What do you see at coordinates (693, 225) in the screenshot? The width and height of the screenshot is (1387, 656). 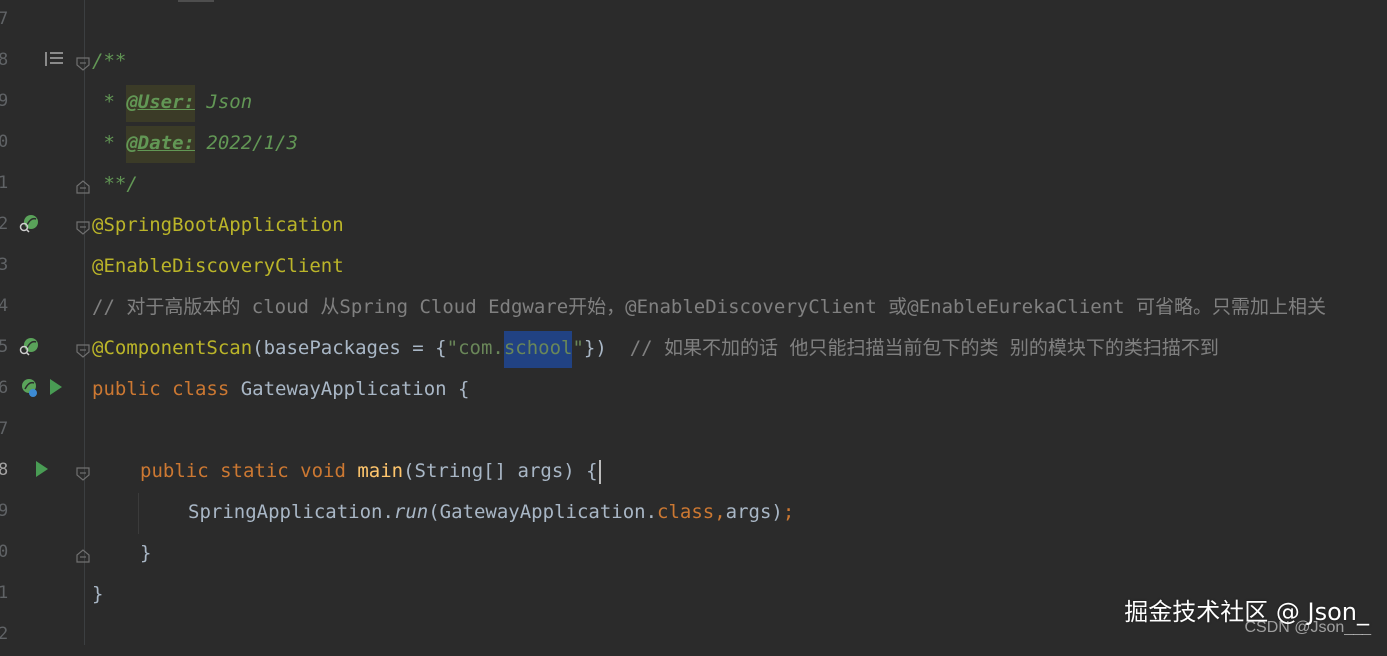 I see `code-line: 2 @SpringBootApplication` at bounding box center [693, 225].